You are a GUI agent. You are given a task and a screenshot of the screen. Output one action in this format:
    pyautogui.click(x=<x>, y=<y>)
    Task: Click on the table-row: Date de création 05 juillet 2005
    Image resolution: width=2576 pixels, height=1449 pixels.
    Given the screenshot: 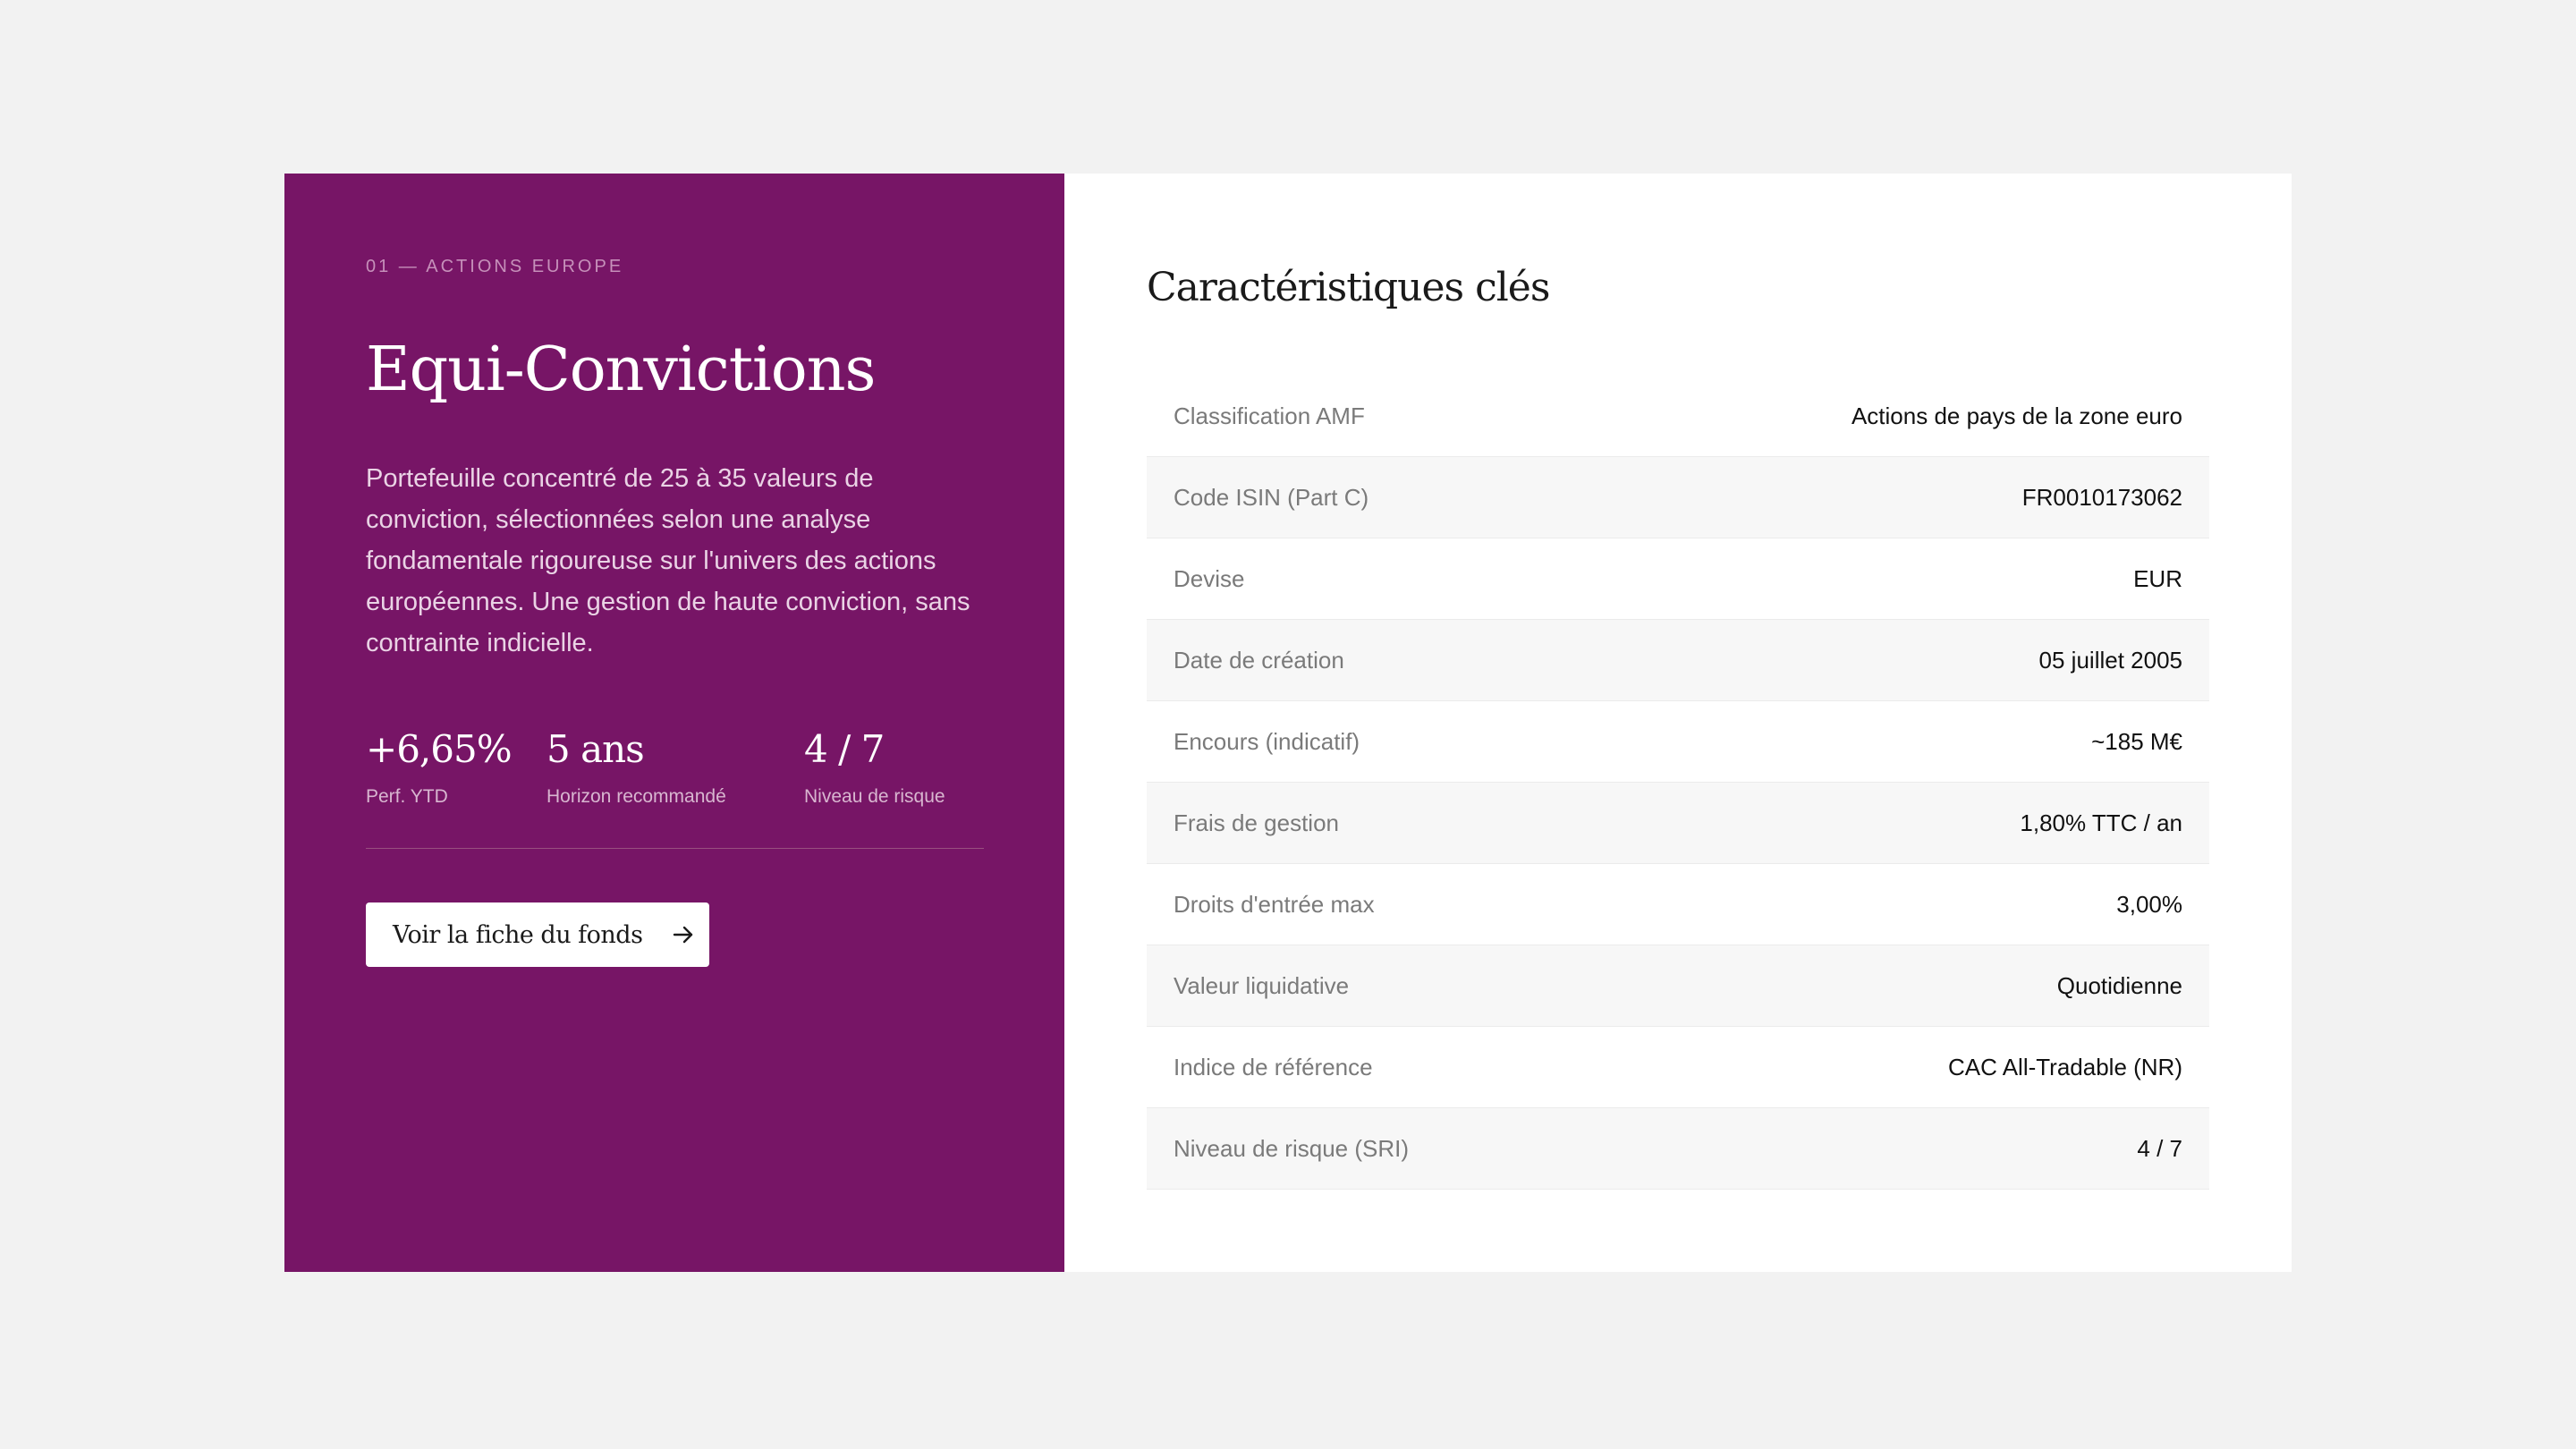 What is the action you would take?
    pyautogui.click(x=1678, y=660)
    